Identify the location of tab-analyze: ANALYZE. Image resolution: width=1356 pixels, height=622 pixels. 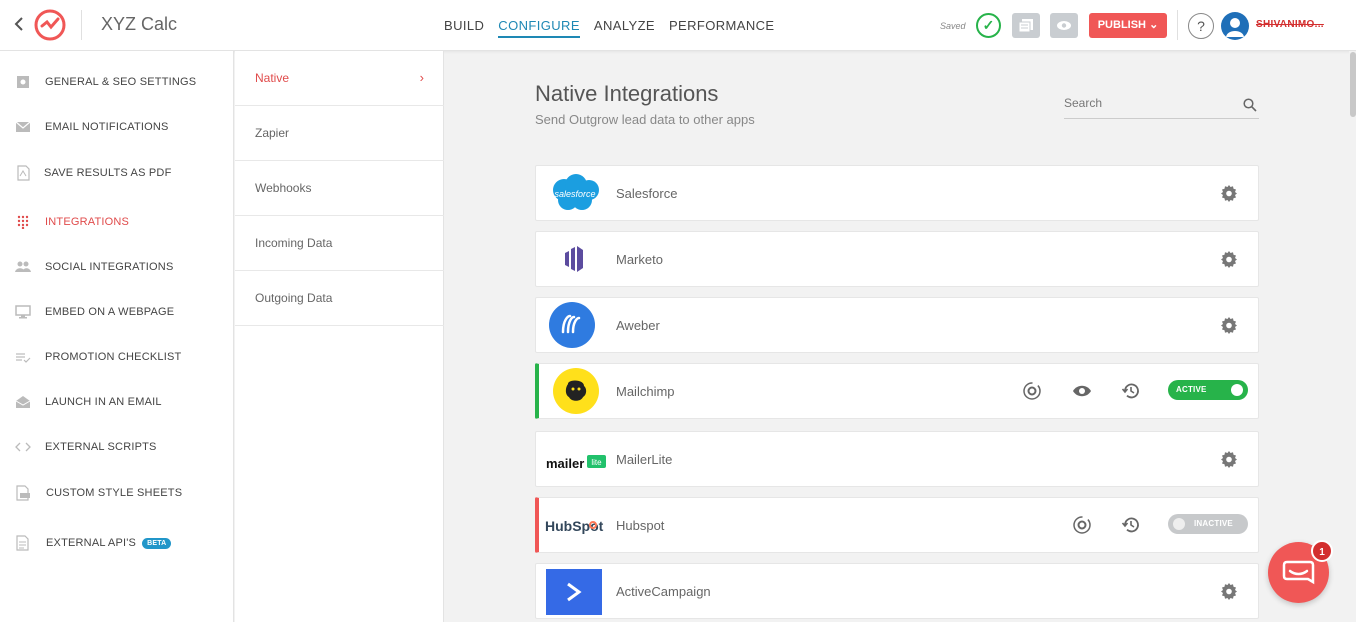
(624, 25).